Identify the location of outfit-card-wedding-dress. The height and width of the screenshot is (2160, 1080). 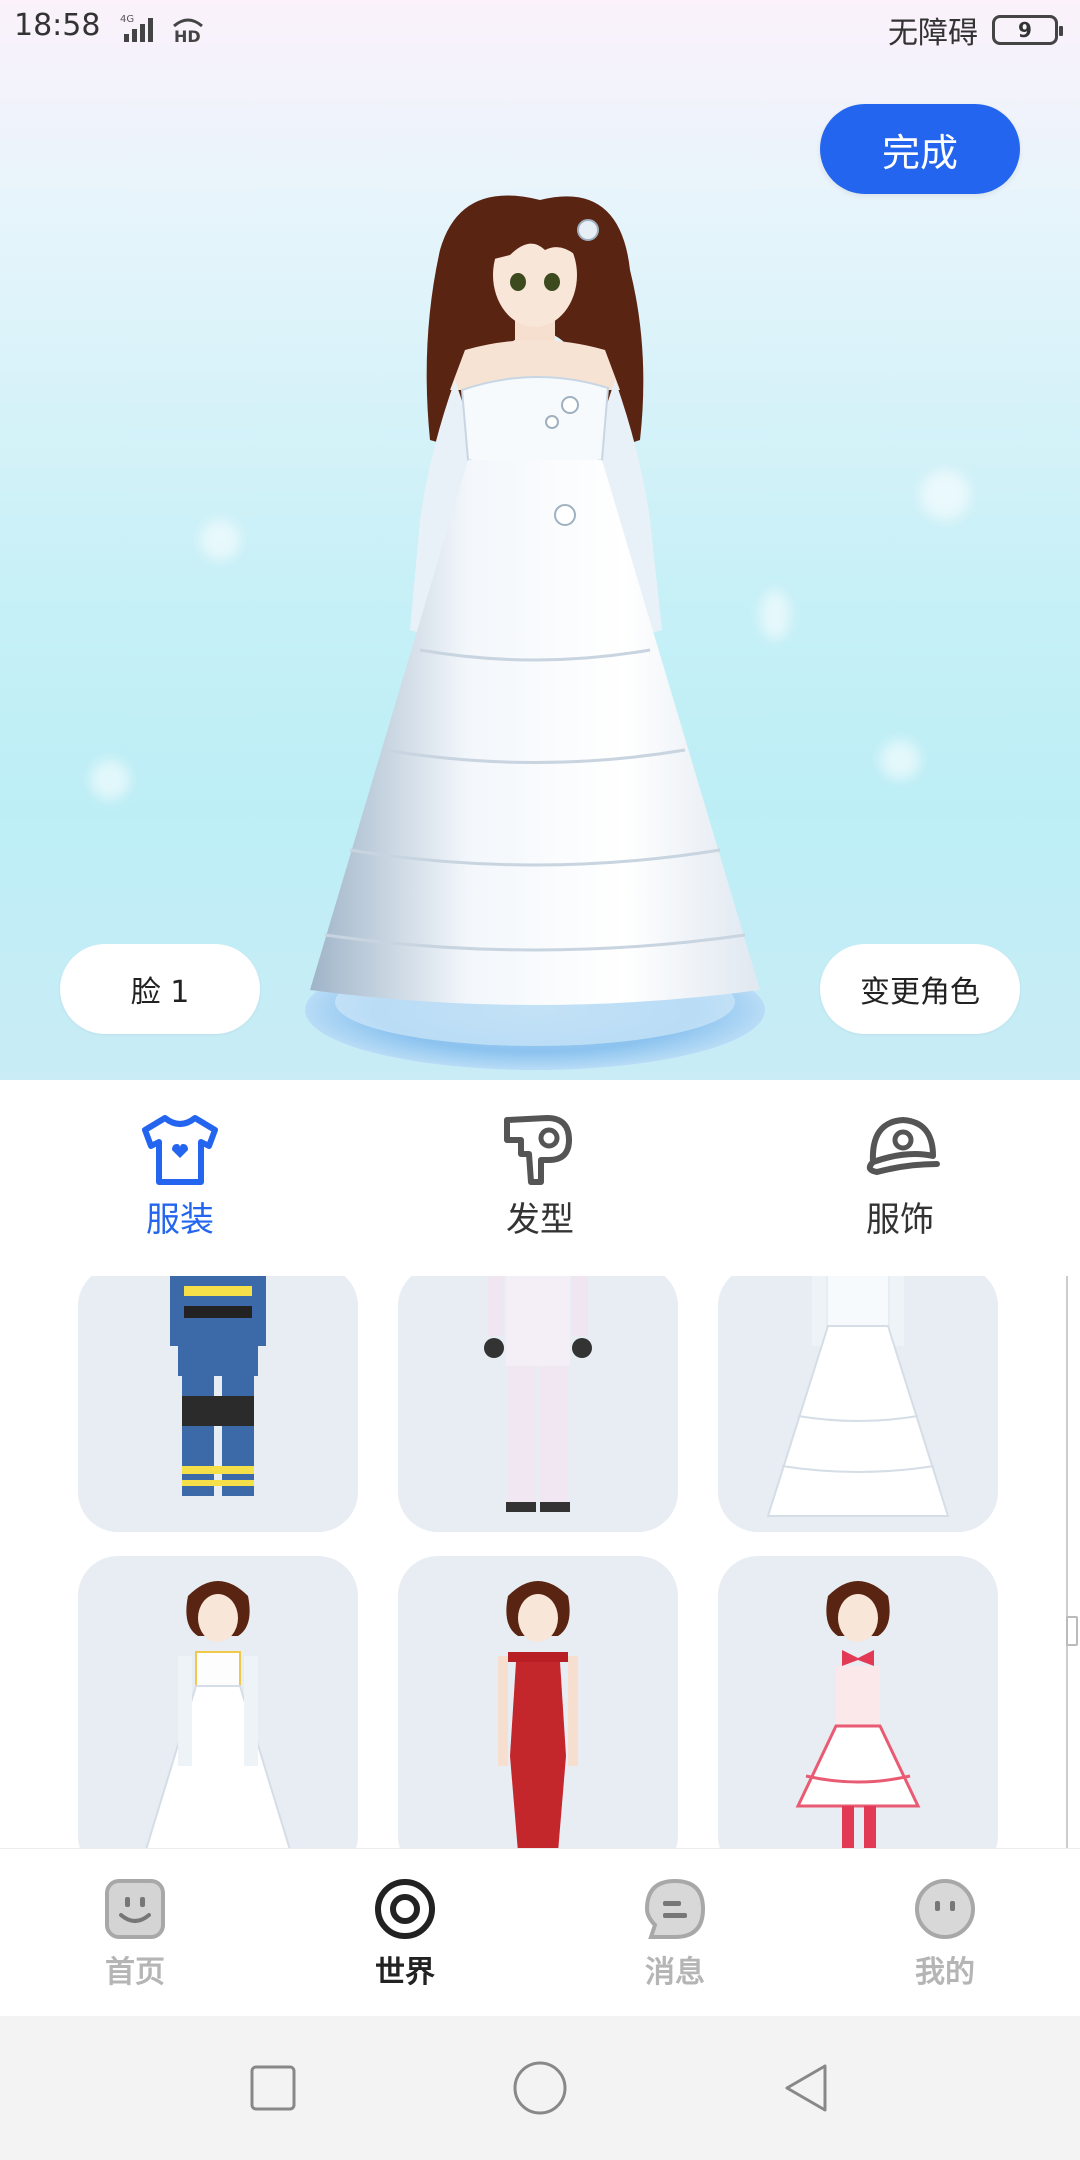
(858, 1404).